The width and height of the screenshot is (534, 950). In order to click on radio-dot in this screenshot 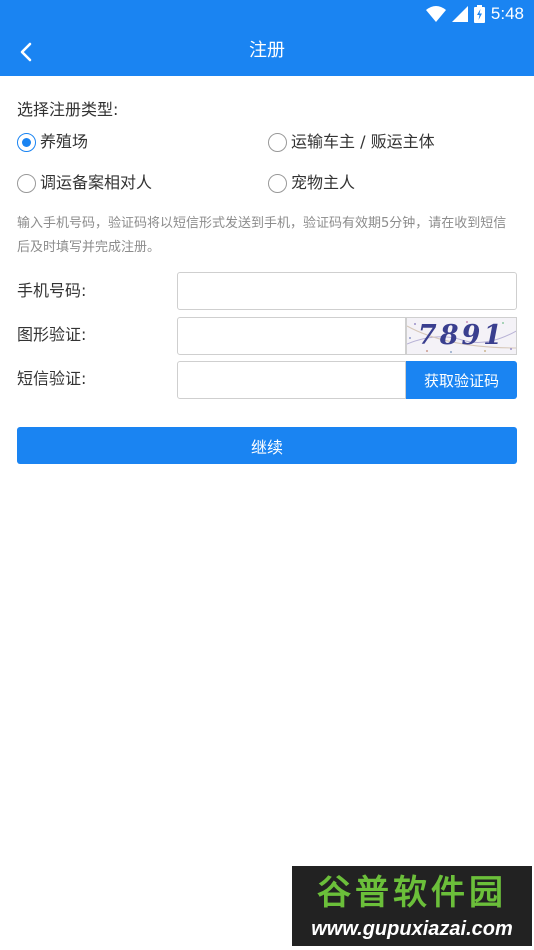, I will do `click(26, 142)`.